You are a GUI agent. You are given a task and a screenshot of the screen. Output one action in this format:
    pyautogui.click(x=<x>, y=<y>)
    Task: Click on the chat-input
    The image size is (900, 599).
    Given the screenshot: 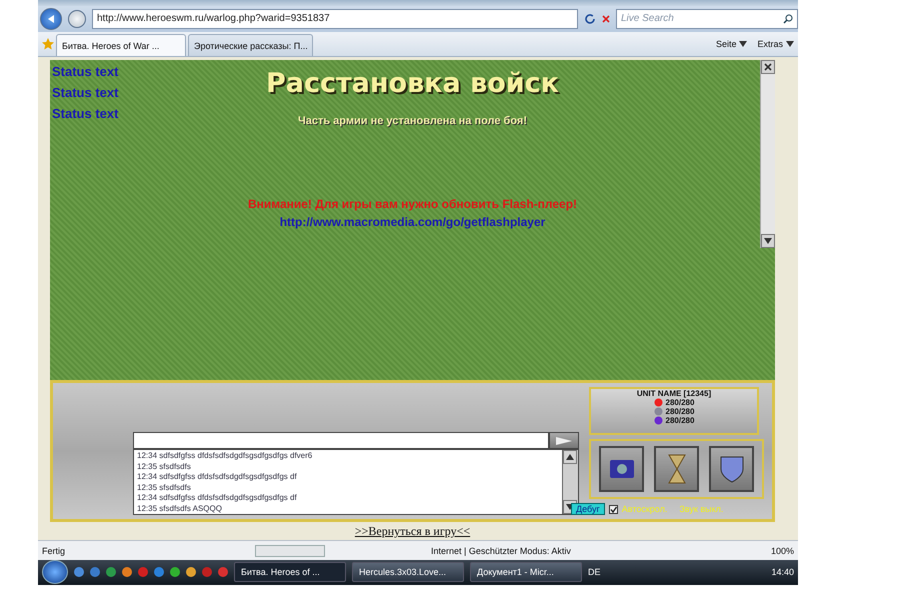 What is the action you would take?
    pyautogui.click(x=341, y=441)
    